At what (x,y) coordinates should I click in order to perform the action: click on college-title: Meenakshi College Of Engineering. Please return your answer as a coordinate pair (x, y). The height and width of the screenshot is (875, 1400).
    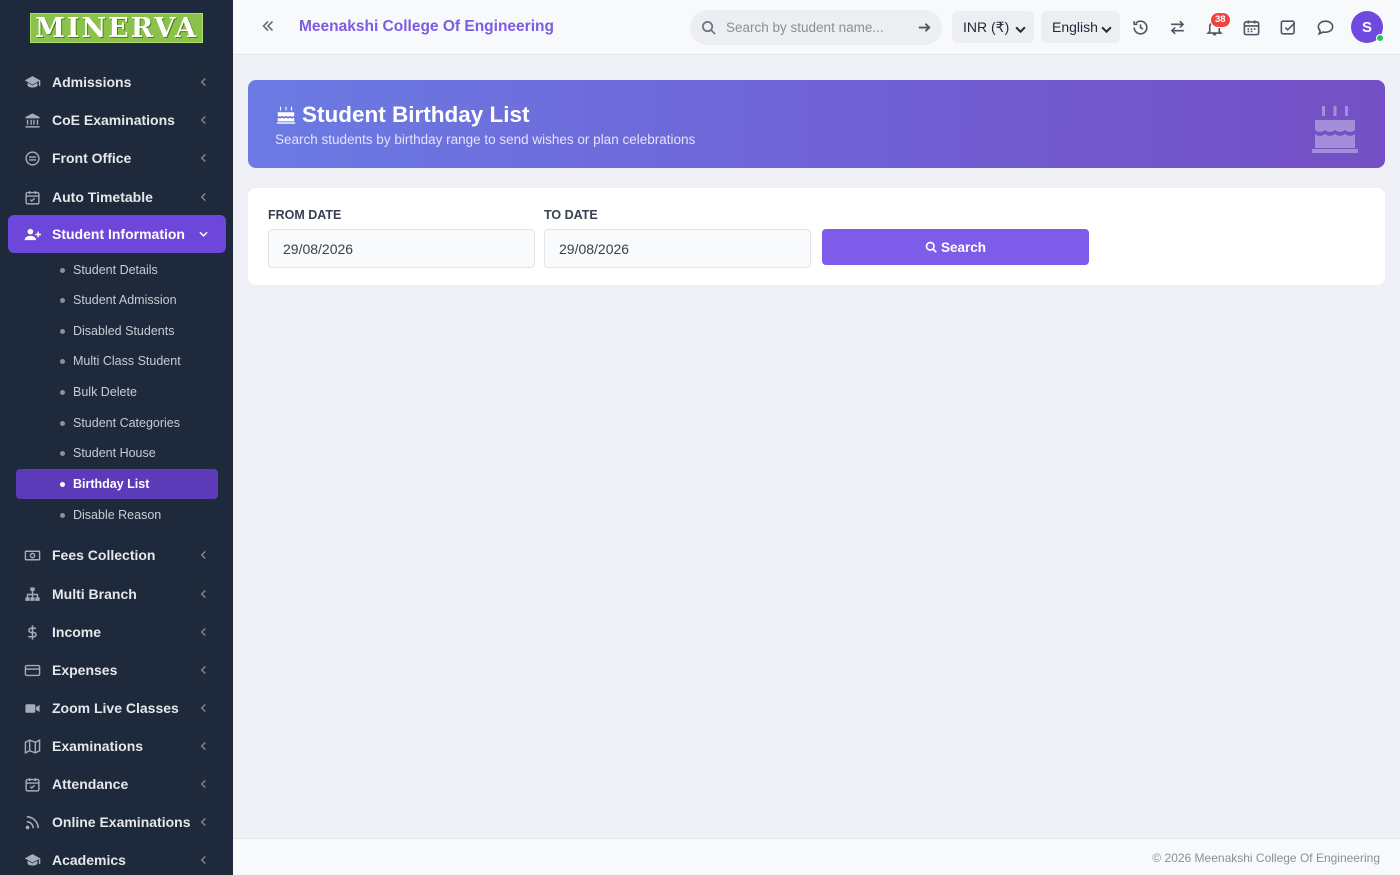
    Looking at the image, I should click on (426, 27).